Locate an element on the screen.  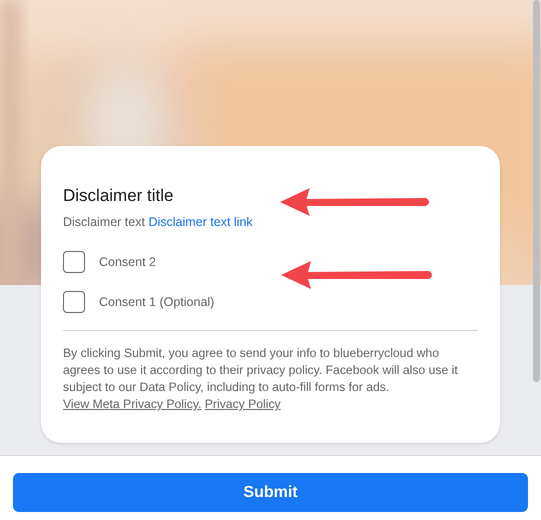
consent-label: Consent 2 is located at coordinates (127, 262).